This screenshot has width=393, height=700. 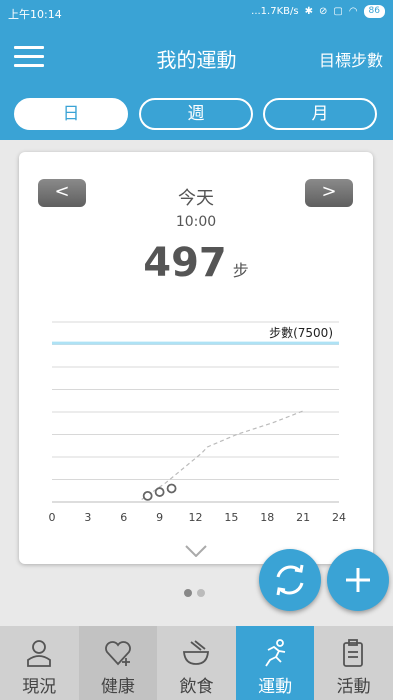 What do you see at coordinates (339, 517) in the screenshot?
I see `x-tick-label: 24` at bounding box center [339, 517].